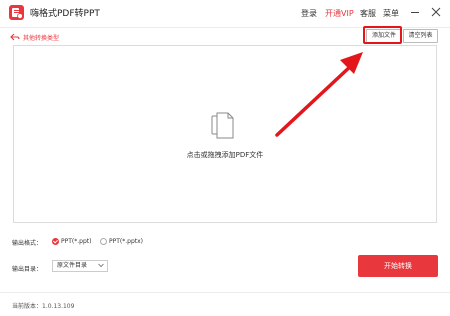 This screenshot has width=450, height=316. What do you see at coordinates (16, 12) in the screenshot?
I see `app-logo-icon` at bounding box center [16, 12].